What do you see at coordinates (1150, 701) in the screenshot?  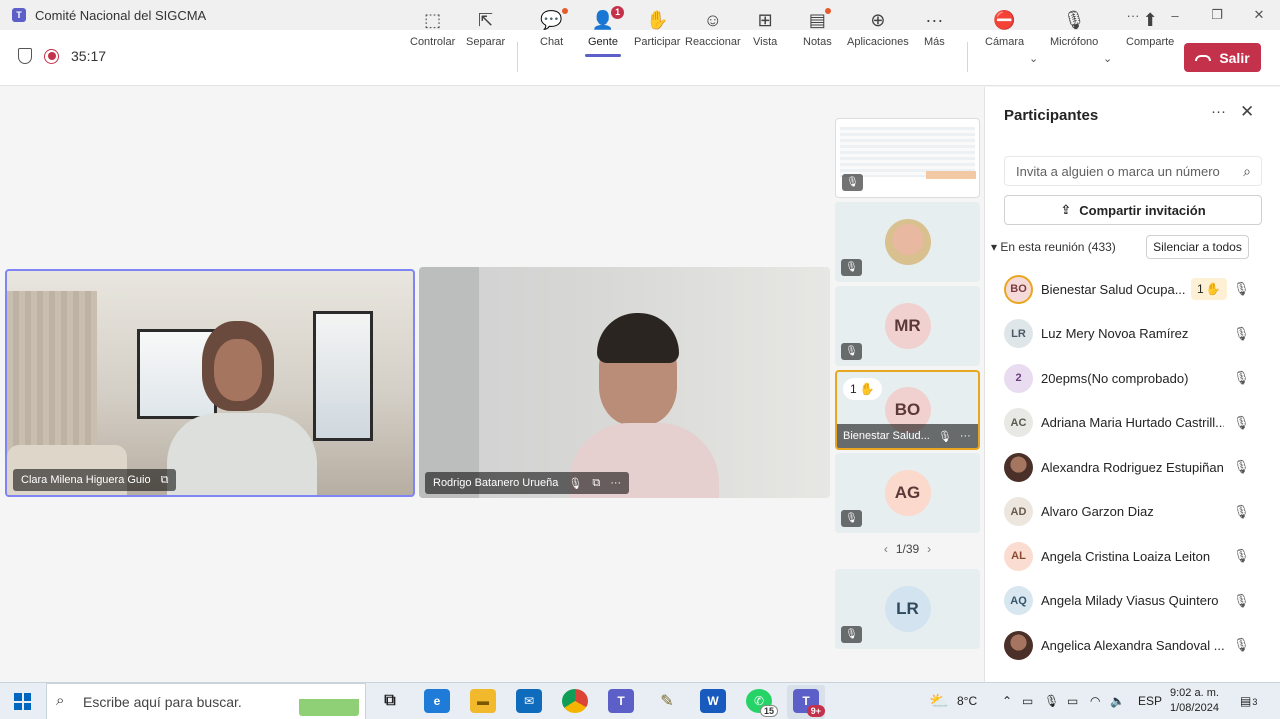 I see `language-indicator: ESP` at bounding box center [1150, 701].